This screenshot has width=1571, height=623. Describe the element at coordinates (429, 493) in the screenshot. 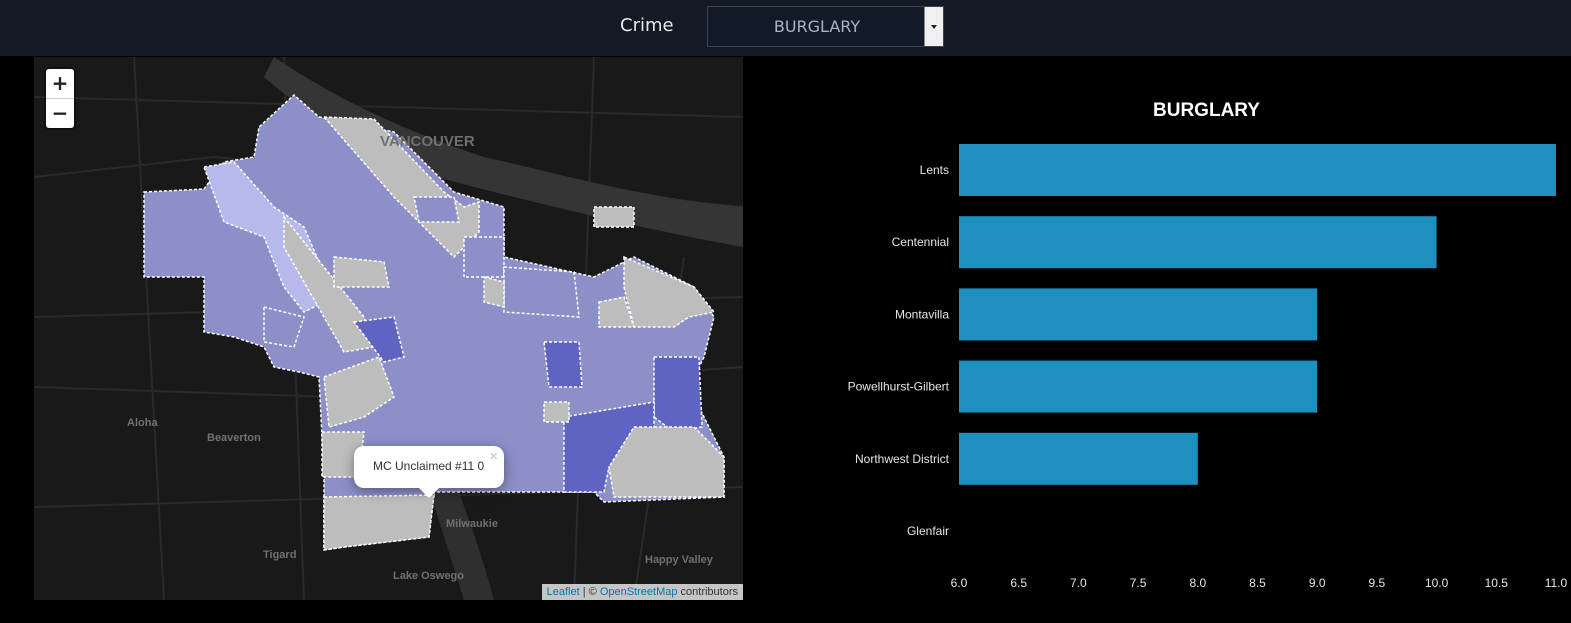

I see `popup-tip` at that location.